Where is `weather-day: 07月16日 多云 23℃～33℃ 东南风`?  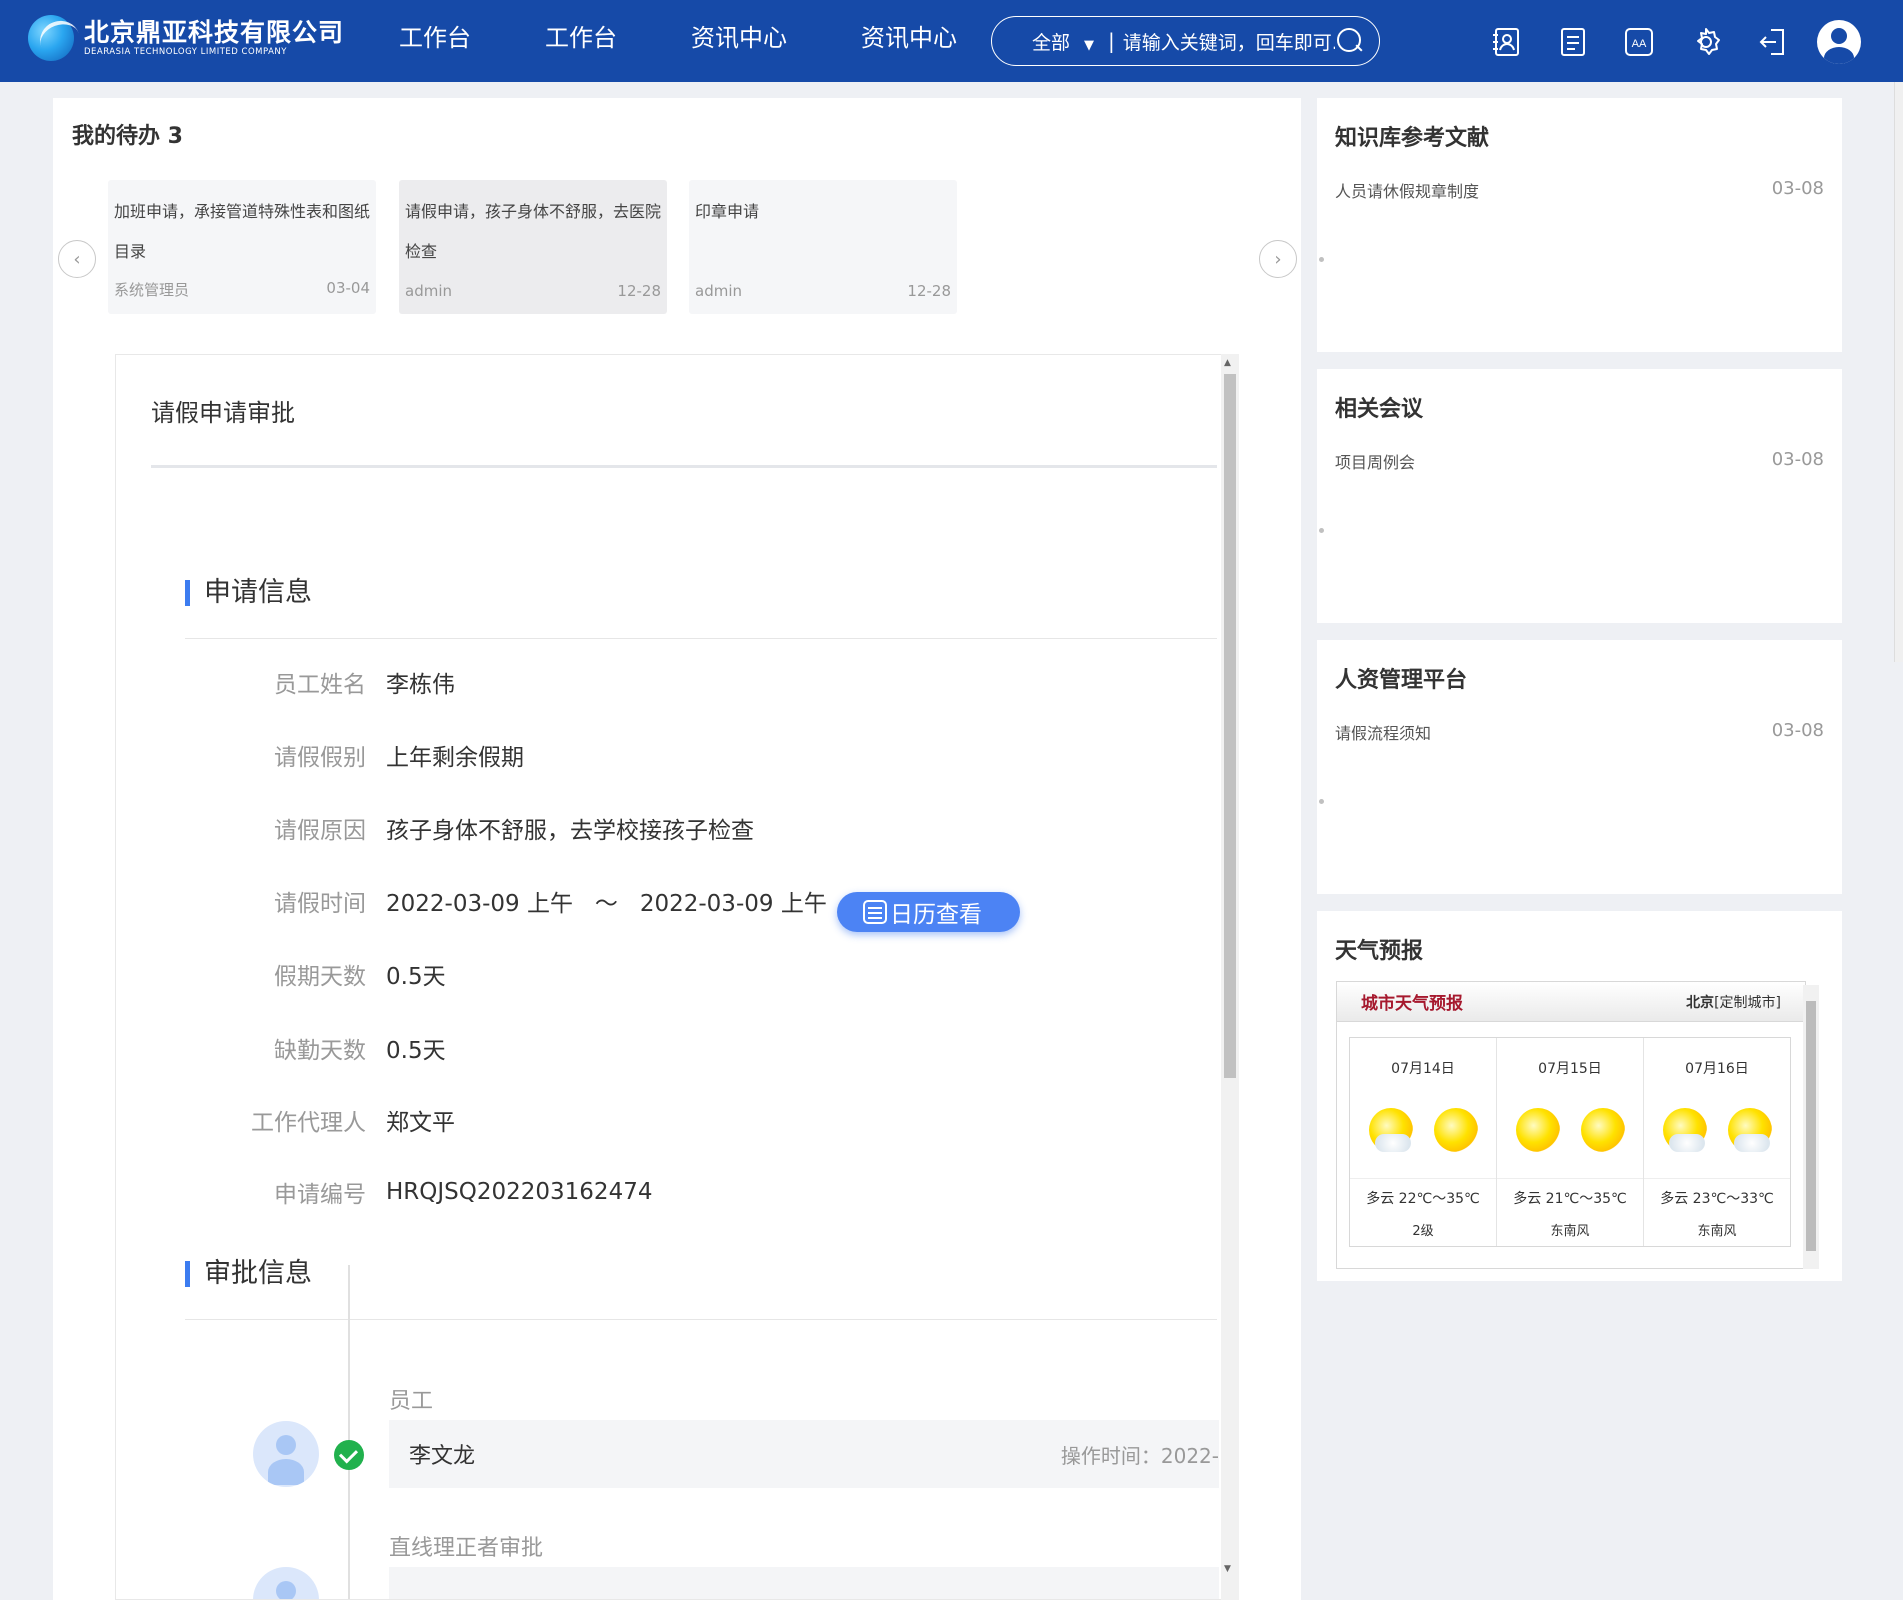 weather-day: 07月16日 多云 23℃～33℃ 东南风 is located at coordinates (1717, 1142).